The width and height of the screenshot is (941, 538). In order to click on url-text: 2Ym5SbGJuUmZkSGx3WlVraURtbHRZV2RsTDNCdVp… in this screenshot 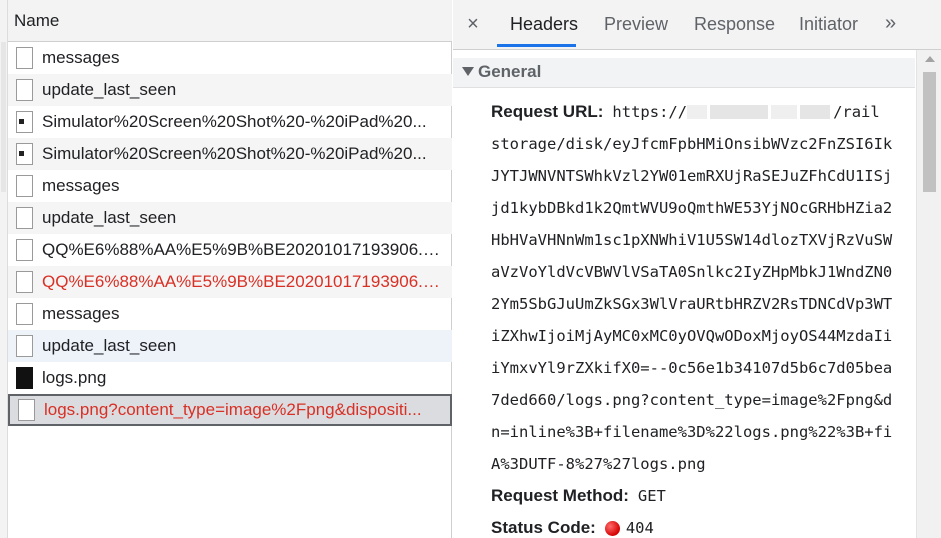, I will do `click(692, 304)`.